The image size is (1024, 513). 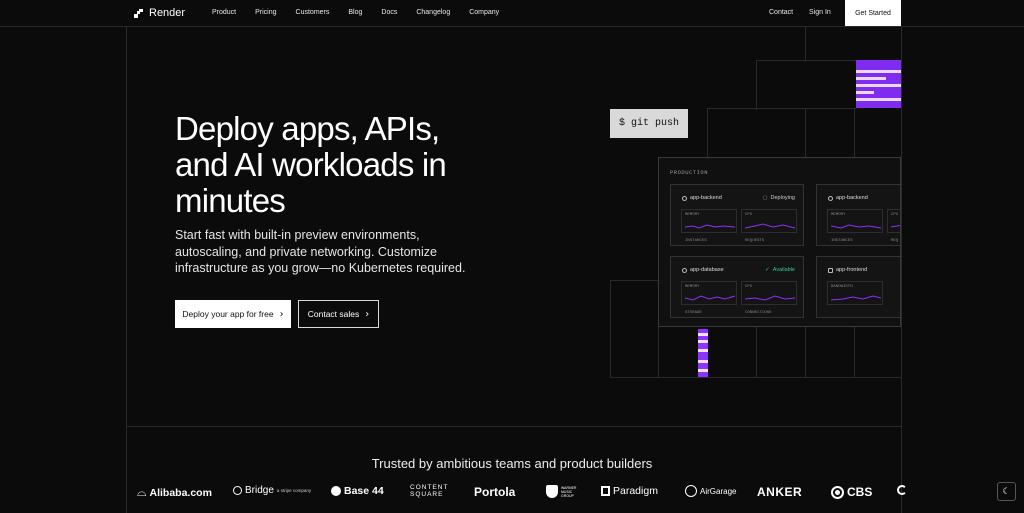 What do you see at coordinates (180, 492) in the screenshot?
I see `logo-text: Alibaba.com` at bounding box center [180, 492].